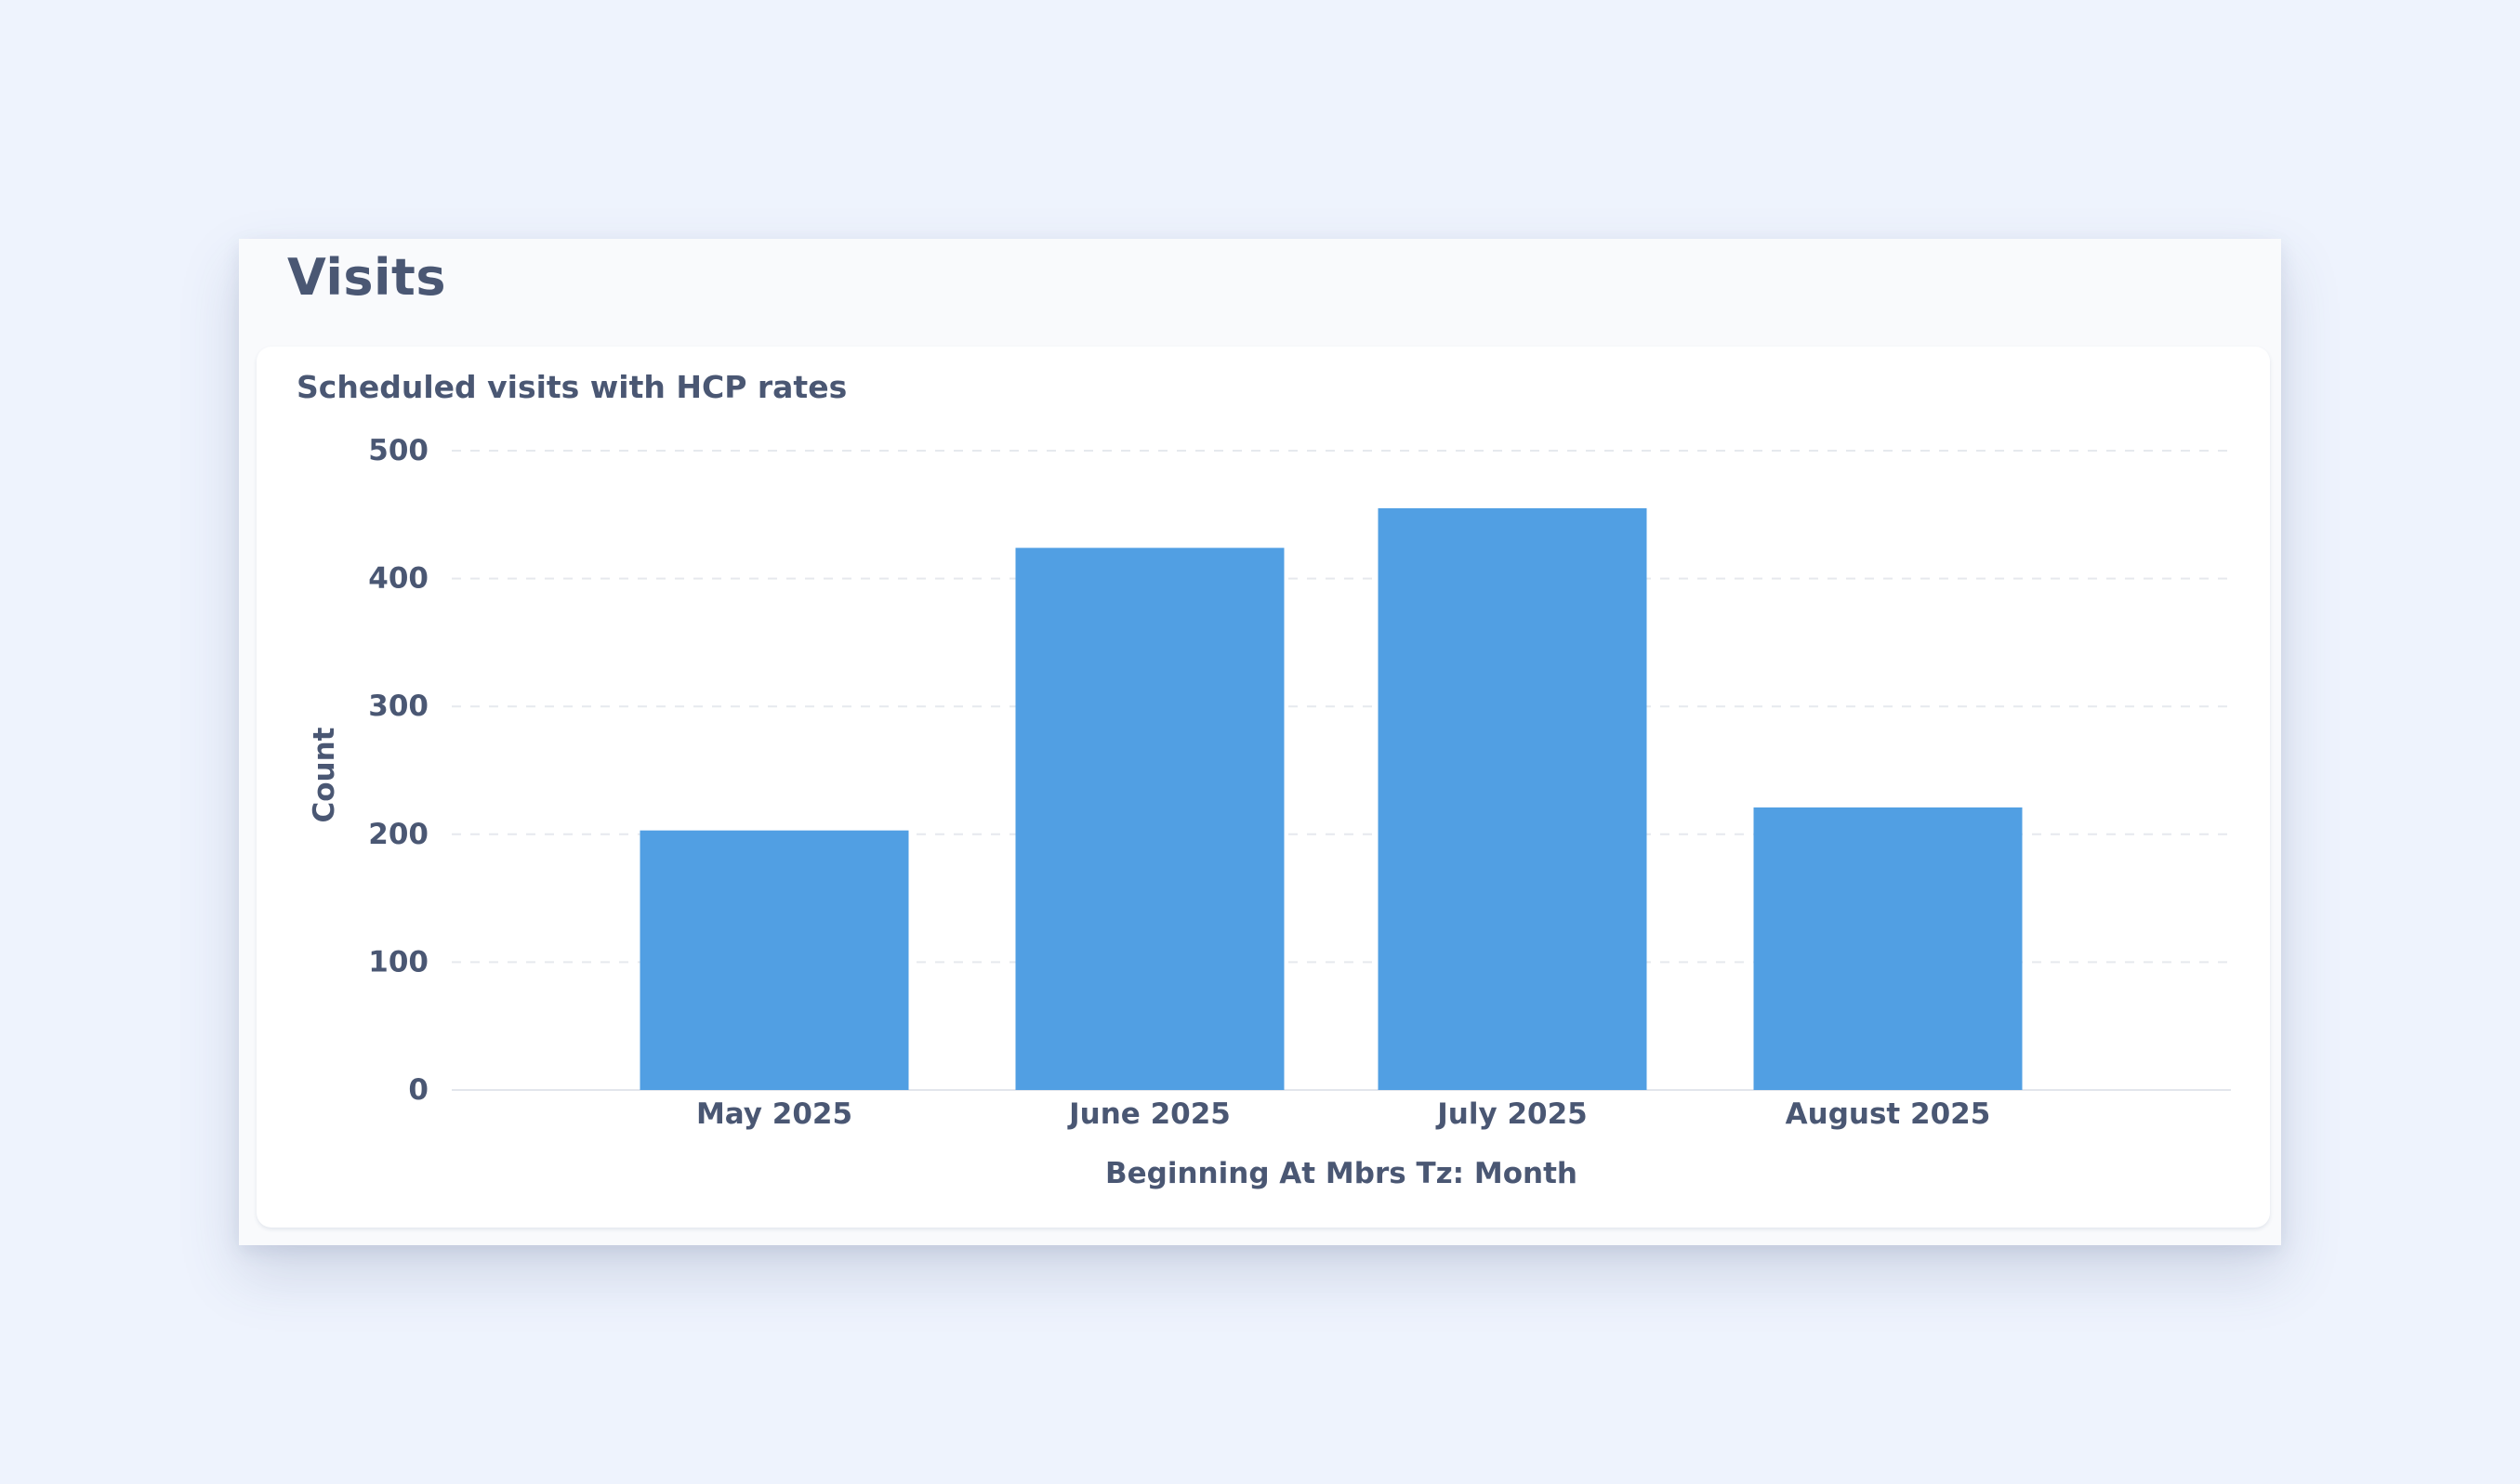 The height and width of the screenshot is (1484, 2520). I want to click on y-tick-label: 0, so click(418, 1090).